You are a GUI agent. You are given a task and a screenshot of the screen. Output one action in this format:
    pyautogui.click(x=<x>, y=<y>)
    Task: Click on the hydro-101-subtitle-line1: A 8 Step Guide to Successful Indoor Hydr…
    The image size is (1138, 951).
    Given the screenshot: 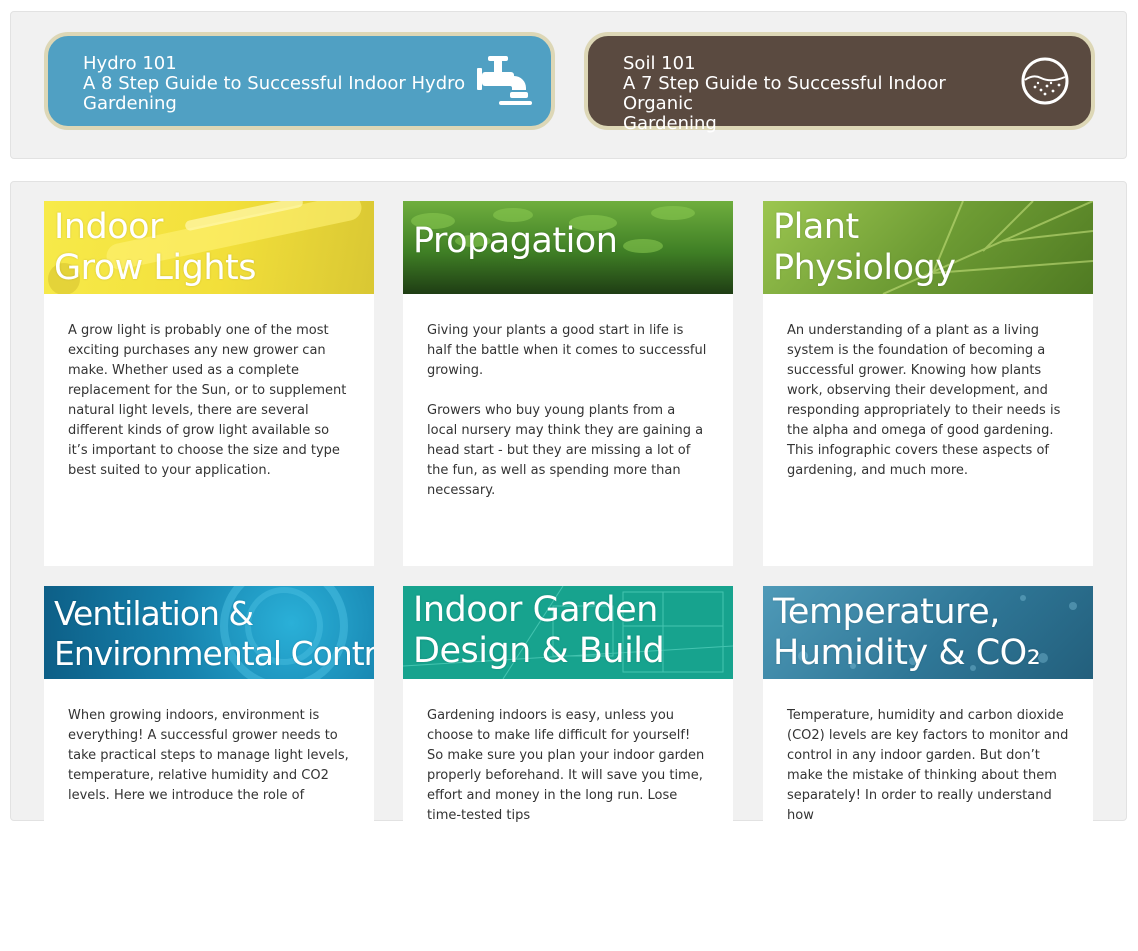 What is the action you would take?
    pyautogui.click(x=274, y=83)
    